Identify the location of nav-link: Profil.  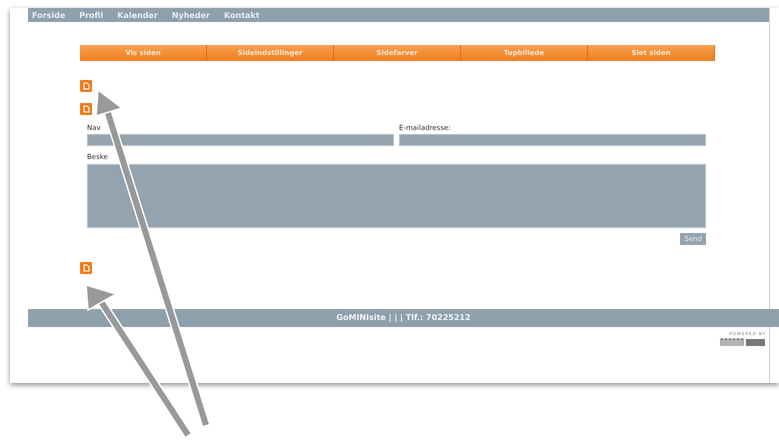
(91, 15).